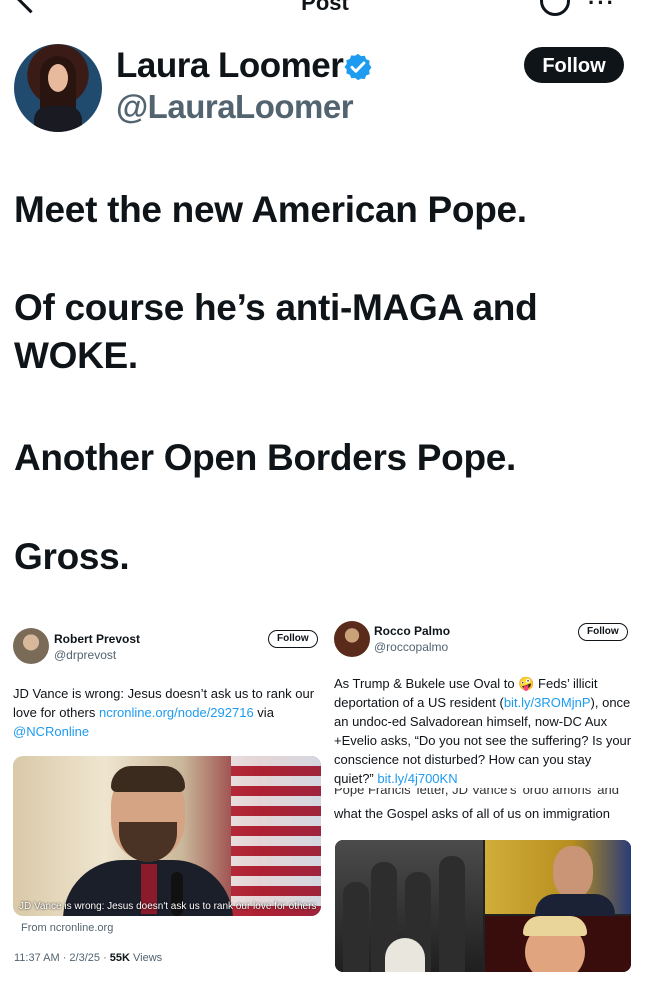 This screenshot has height=1000, width=650. What do you see at coordinates (235, 107) in the screenshot?
I see `author-handle: @LauraLoomer` at bounding box center [235, 107].